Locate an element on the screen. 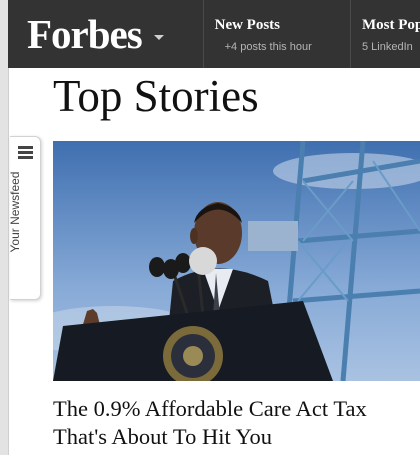 The image size is (420, 455). forbes-logo-menu: Forbes is located at coordinates (105, 34).